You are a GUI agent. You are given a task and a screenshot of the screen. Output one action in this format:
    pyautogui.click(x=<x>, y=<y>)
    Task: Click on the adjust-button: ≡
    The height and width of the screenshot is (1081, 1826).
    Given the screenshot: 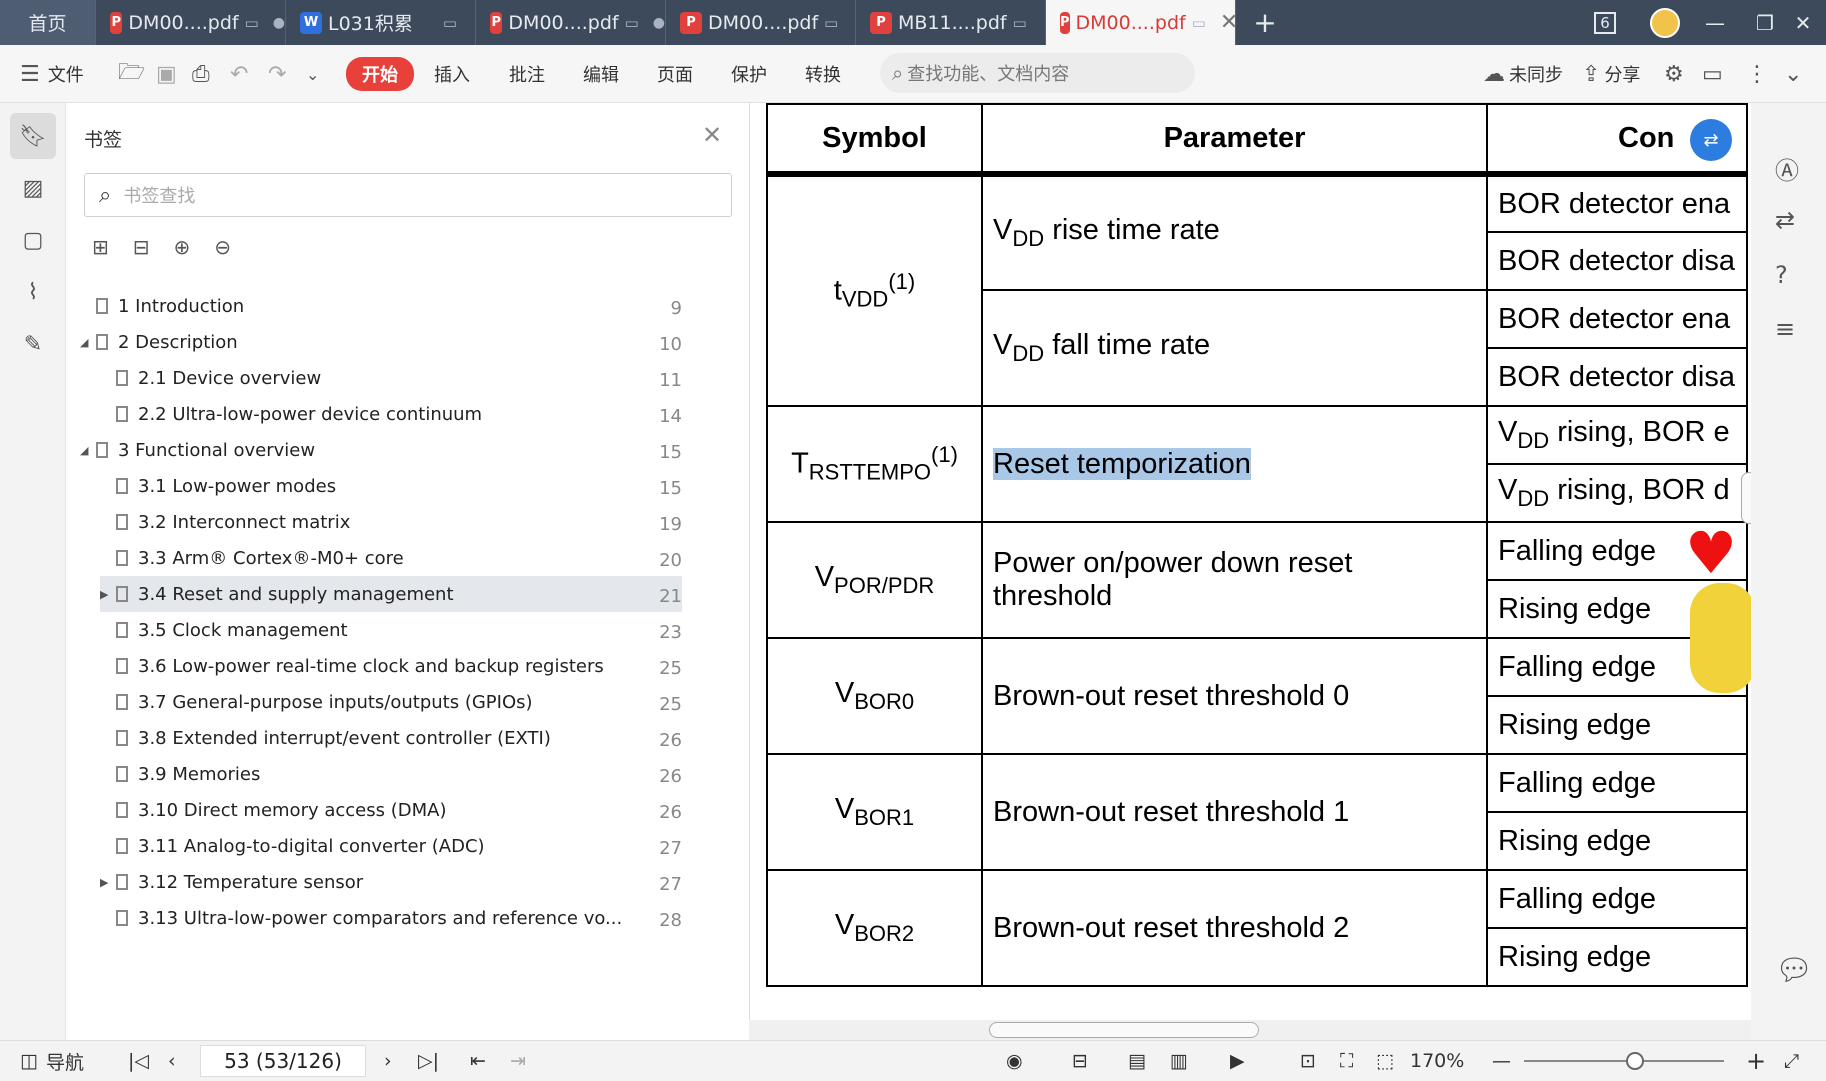 What is the action you would take?
    pyautogui.click(x=1785, y=329)
    